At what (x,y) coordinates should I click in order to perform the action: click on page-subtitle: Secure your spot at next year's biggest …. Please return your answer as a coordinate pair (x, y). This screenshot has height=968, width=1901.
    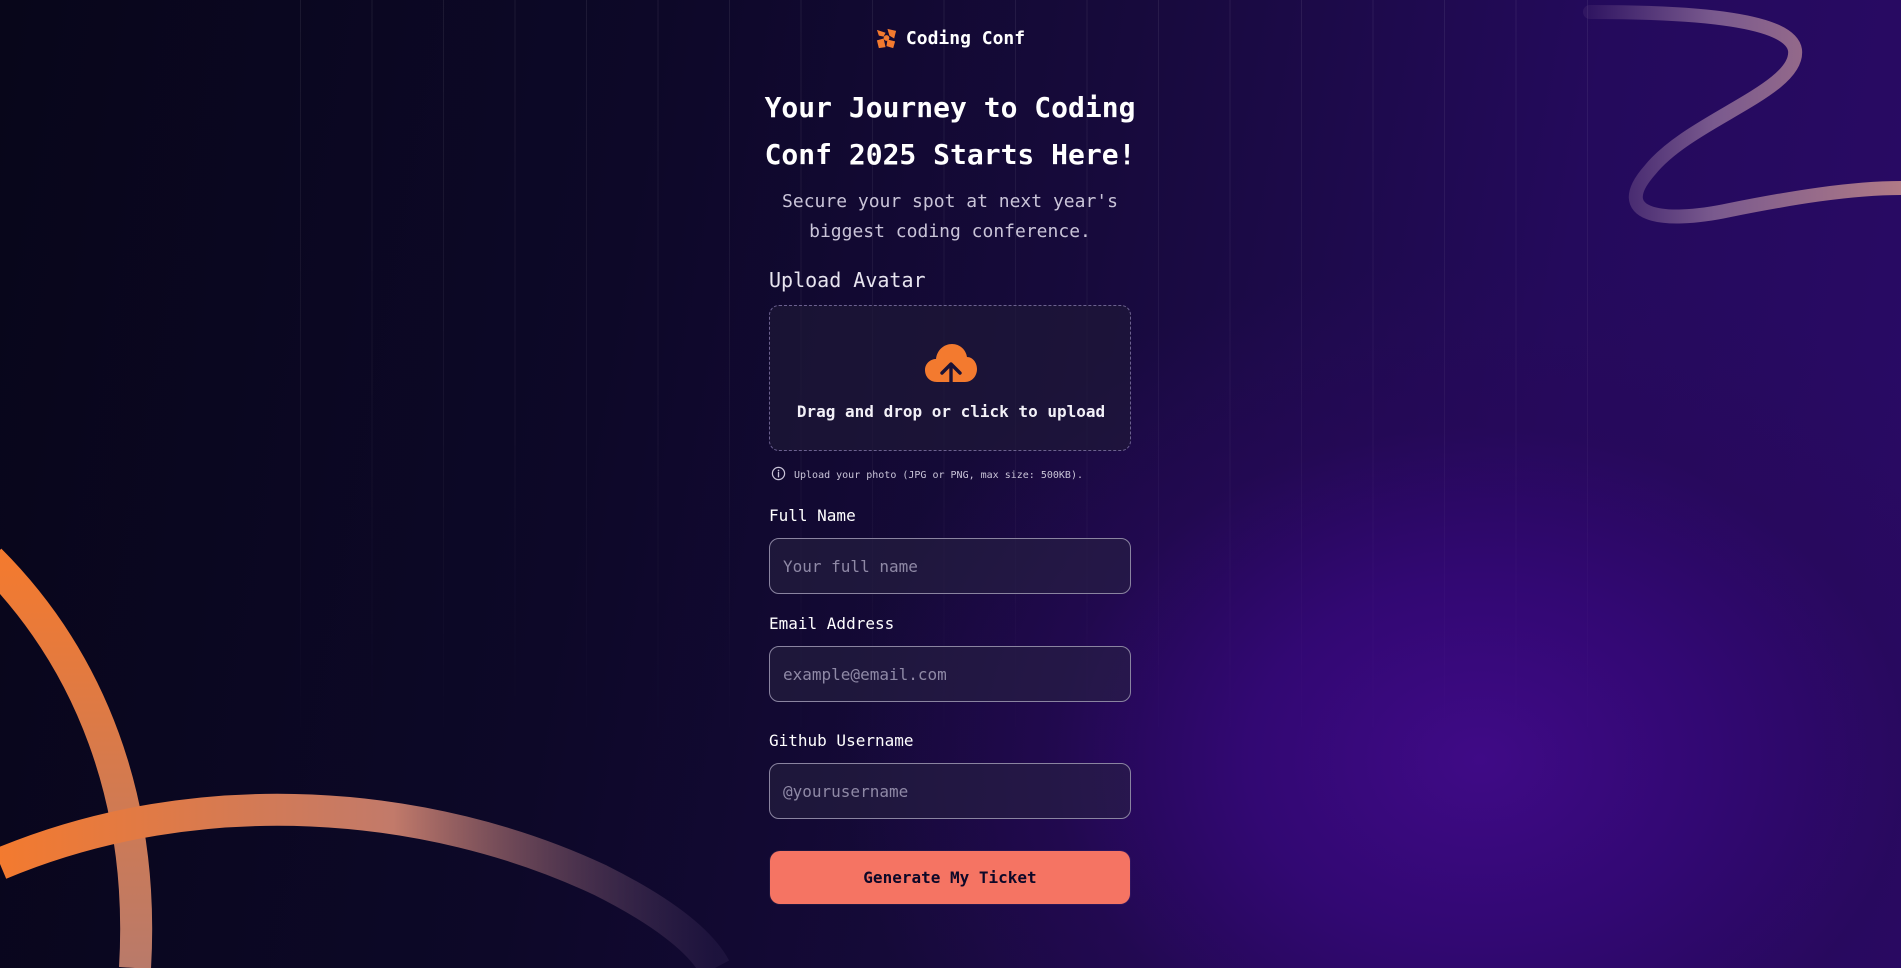
    Looking at the image, I should click on (950, 216).